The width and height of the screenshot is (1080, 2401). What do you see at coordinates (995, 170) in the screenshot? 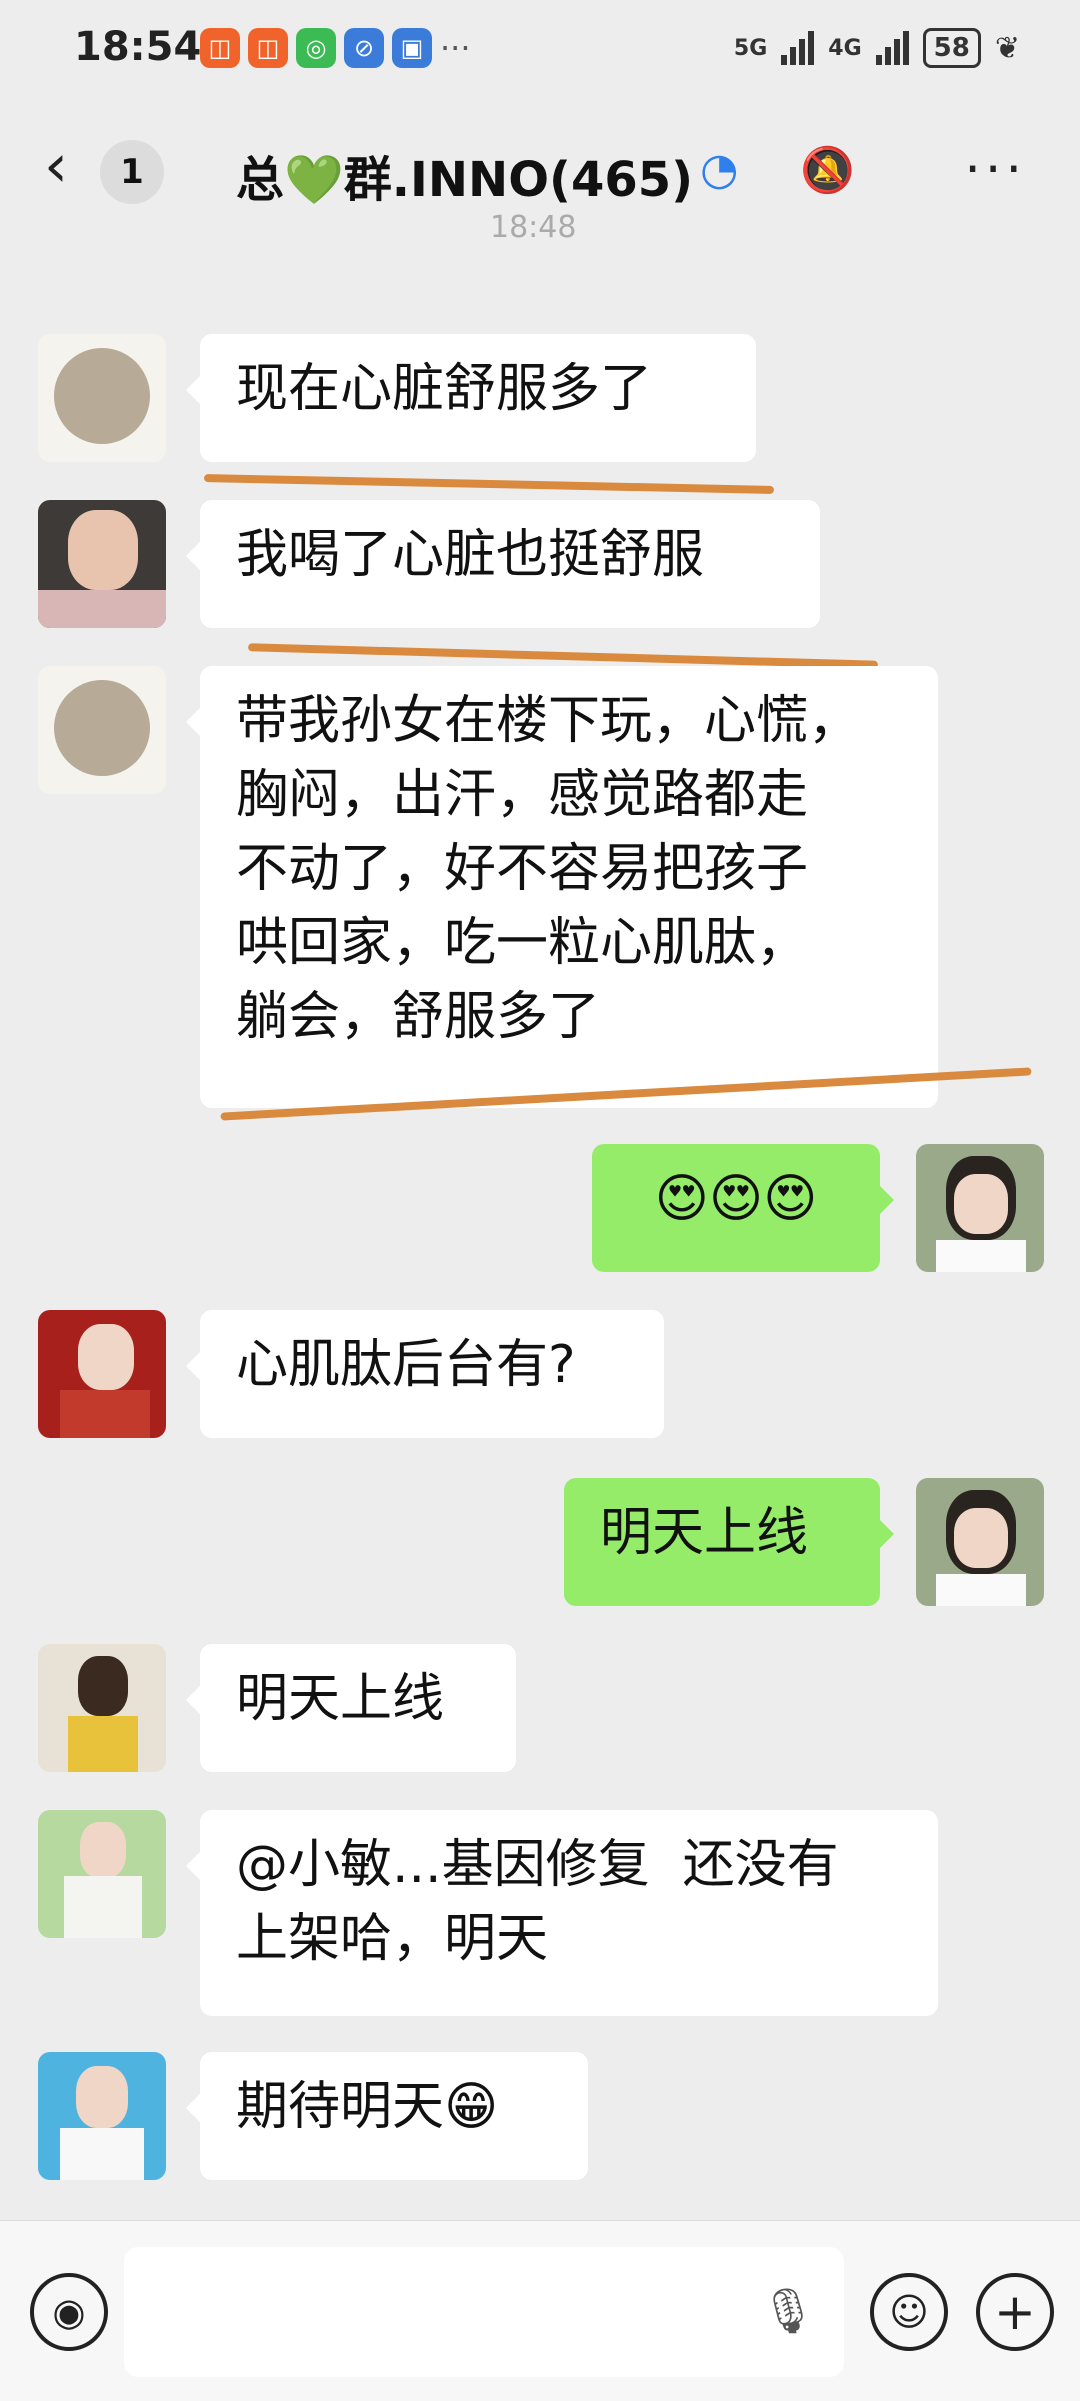
I see `more-icon: ···` at bounding box center [995, 170].